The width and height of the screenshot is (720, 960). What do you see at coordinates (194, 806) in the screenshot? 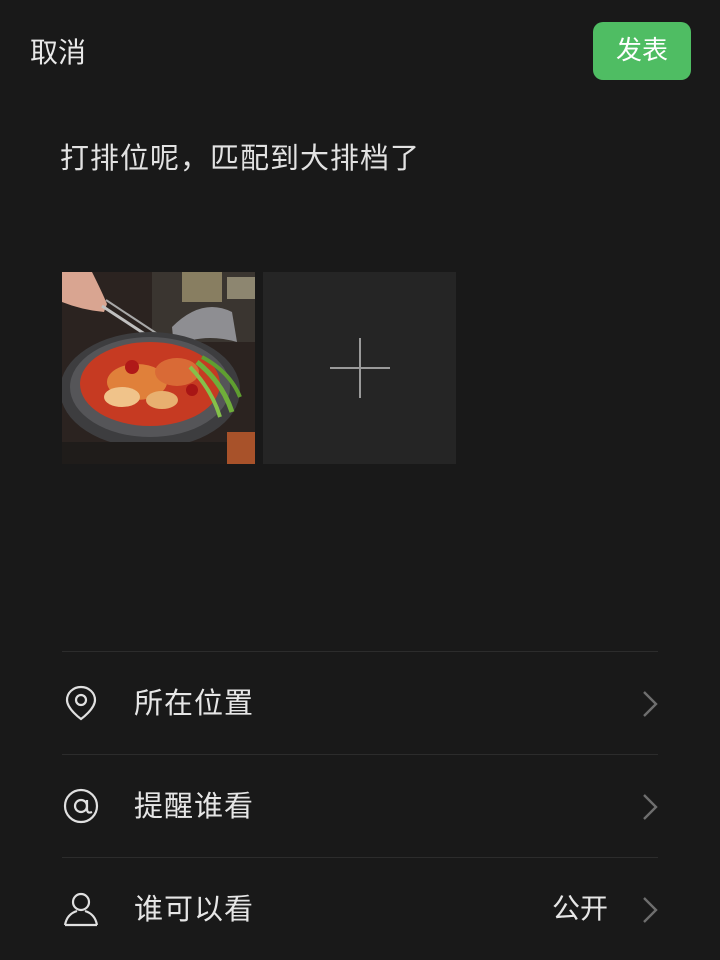
I see `option-label: 提醒谁看` at bounding box center [194, 806].